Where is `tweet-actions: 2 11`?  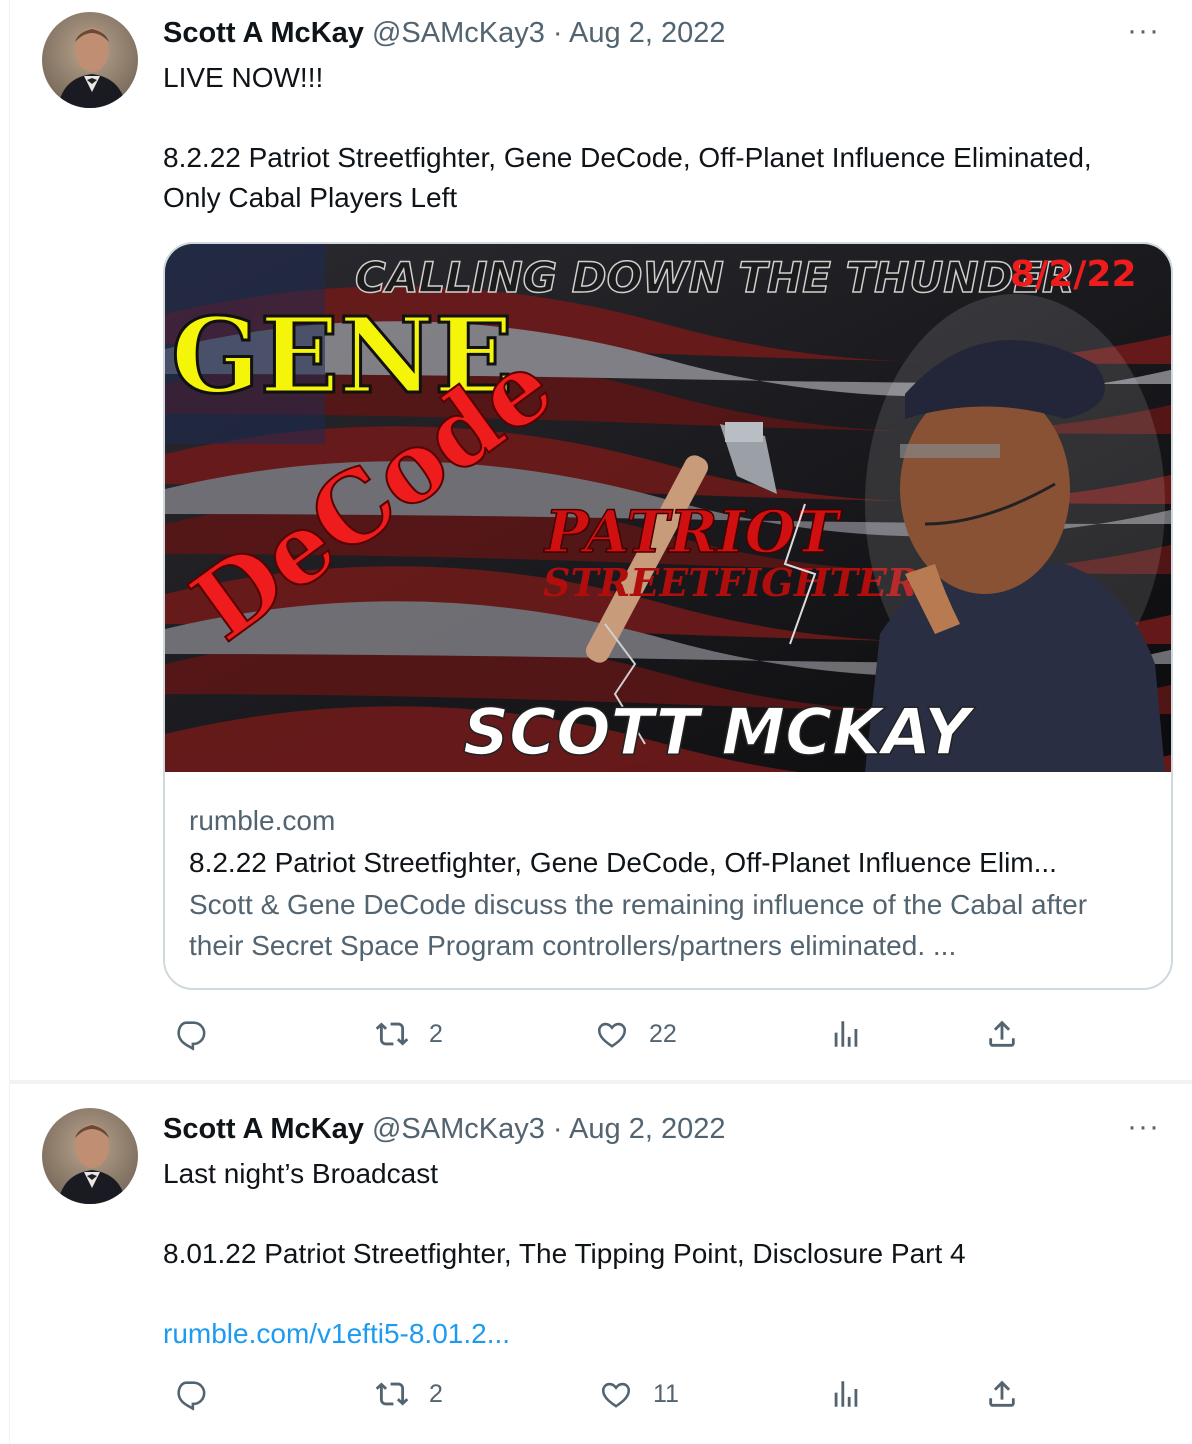
tweet-actions: 2 11 is located at coordinates (613, 1394).